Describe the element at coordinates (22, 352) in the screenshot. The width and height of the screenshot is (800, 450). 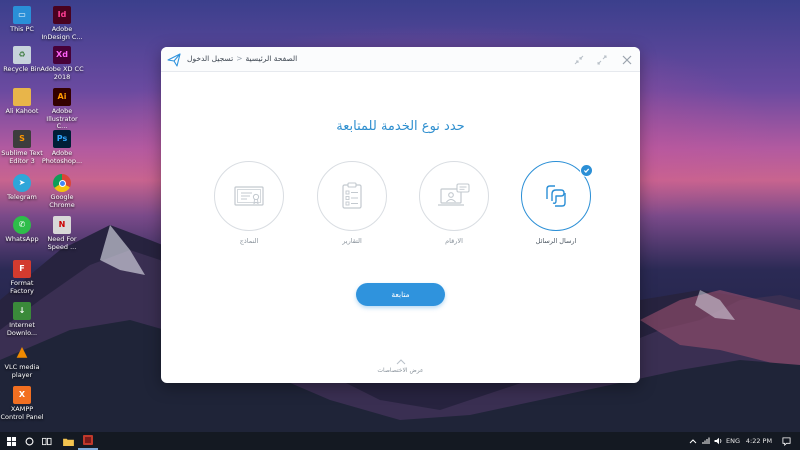
I see `vlc-icon: ▲` at that location.